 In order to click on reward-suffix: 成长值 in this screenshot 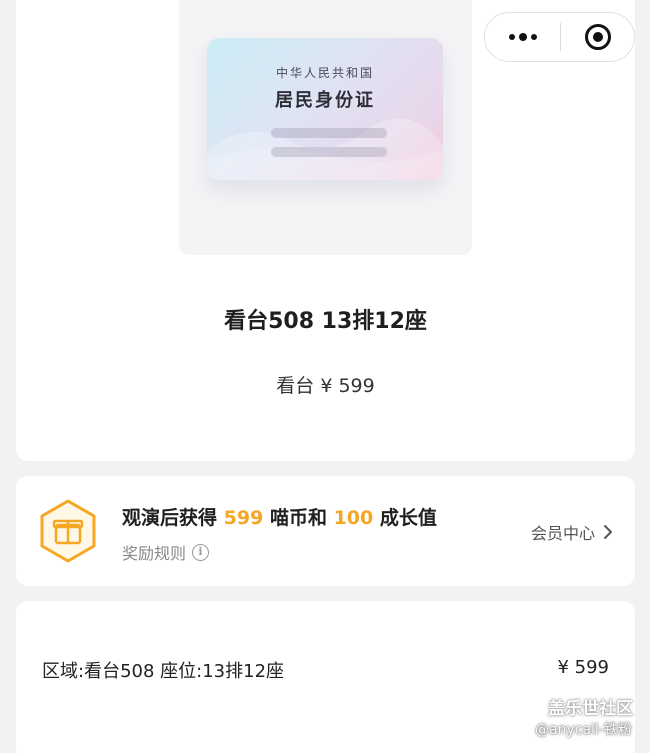, I will do `click(408, 518)`.